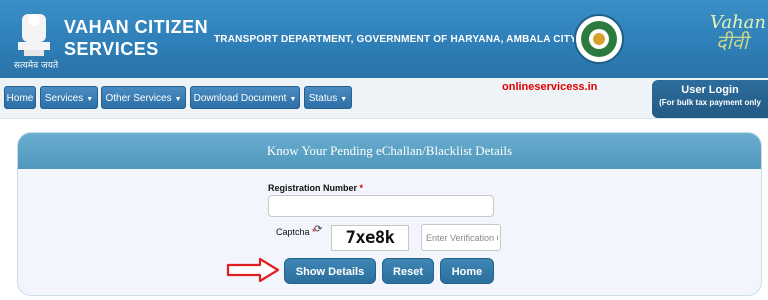  I want to click on nav-status: Status ▼, so click(328, 97).